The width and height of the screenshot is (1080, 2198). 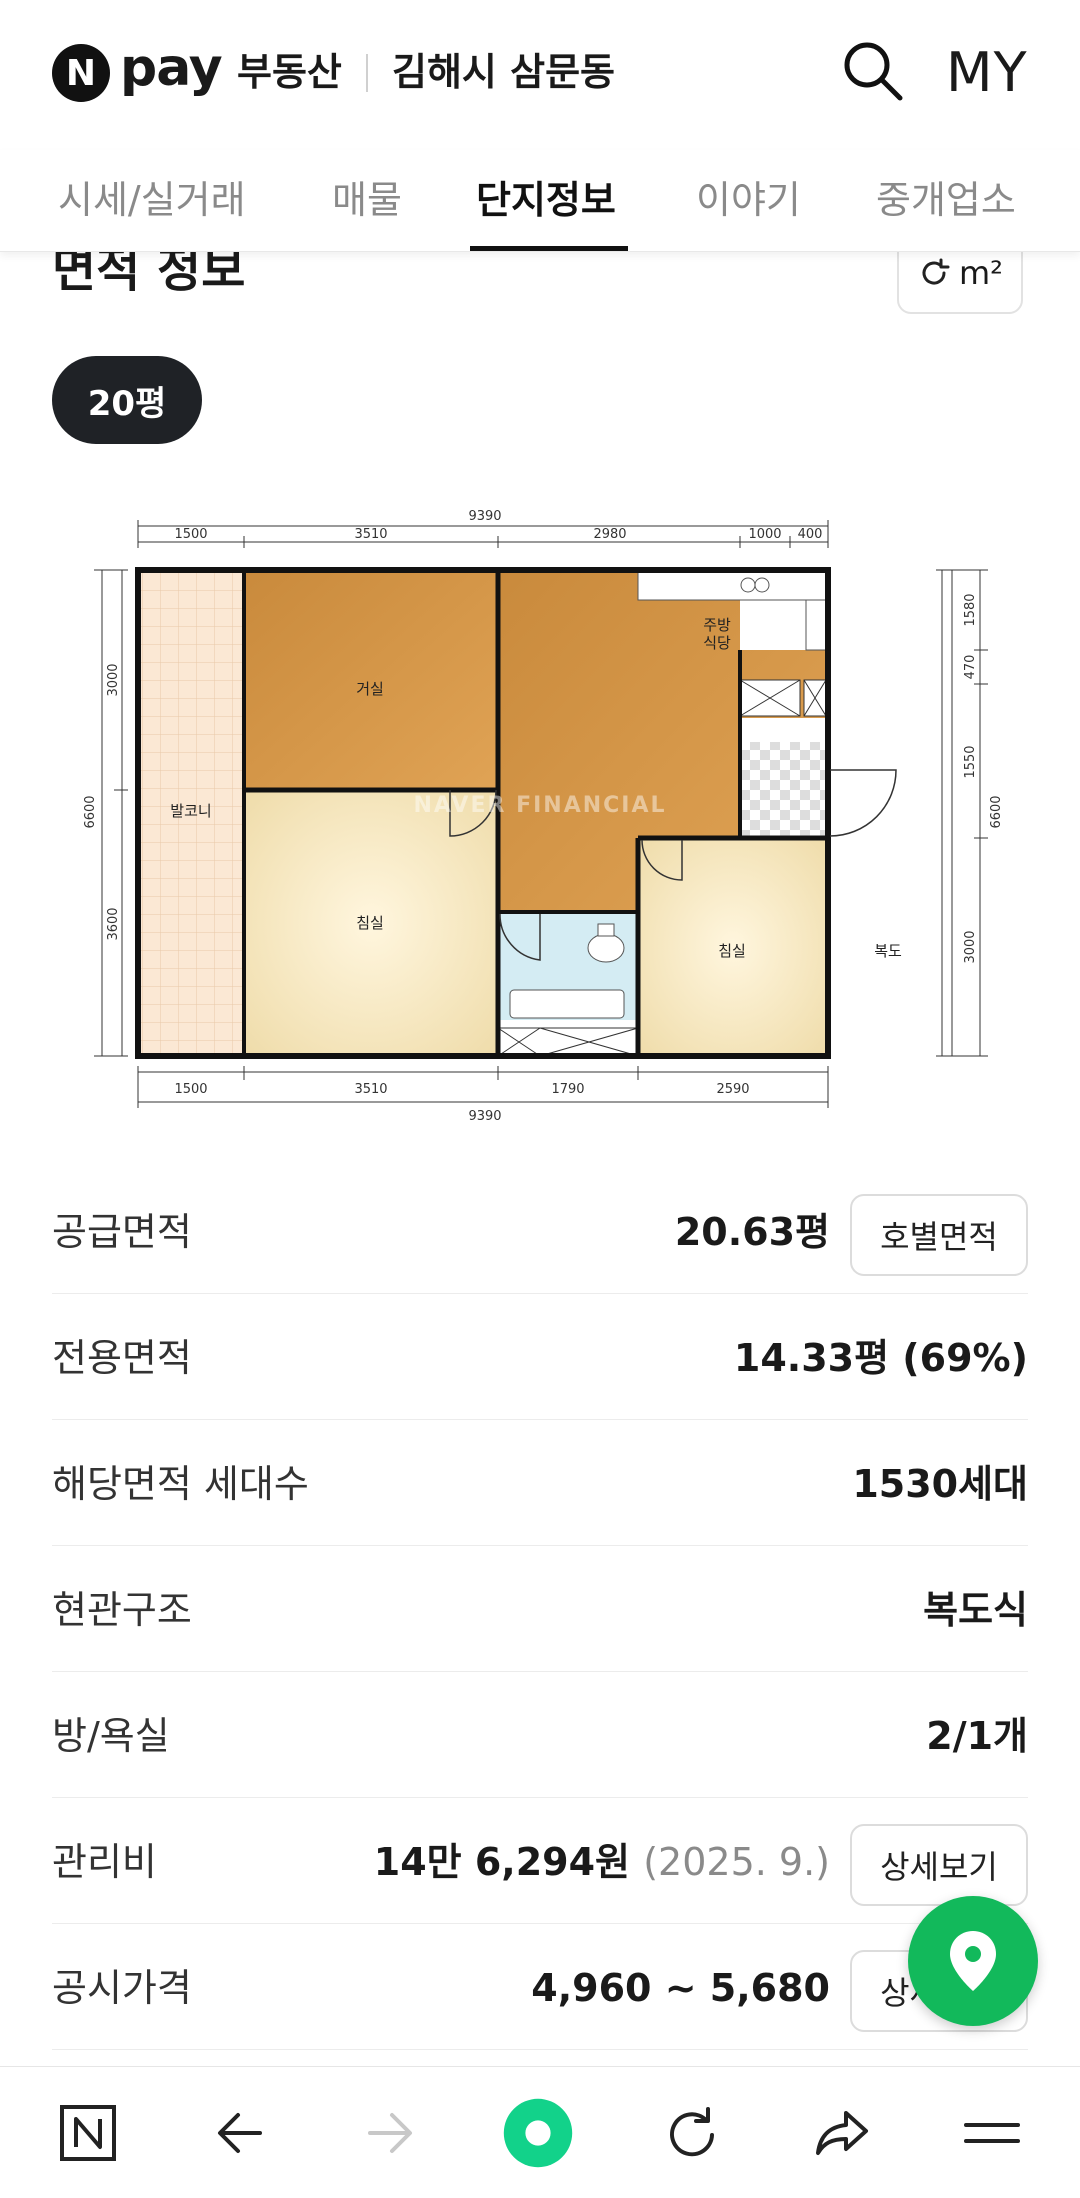 What do you see at coordinates (764, 534) in the screenshot?
I see `dim-top-4: 1000` at bounding box center [764, 534].